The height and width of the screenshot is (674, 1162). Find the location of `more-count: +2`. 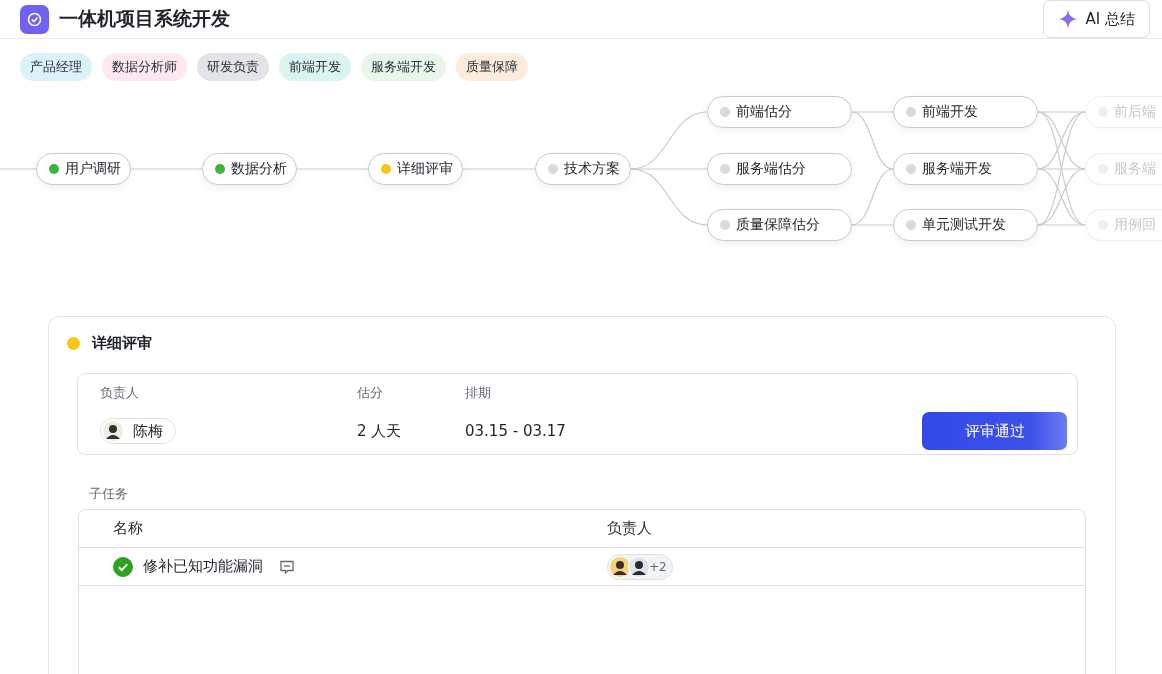

more-count: +2 is located at coordinates (658, 566).